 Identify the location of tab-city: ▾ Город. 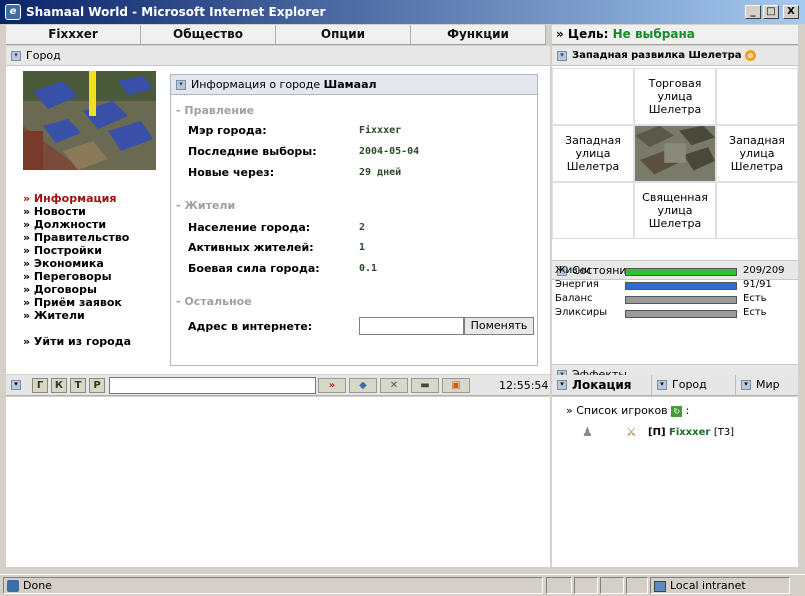
(694, 385).